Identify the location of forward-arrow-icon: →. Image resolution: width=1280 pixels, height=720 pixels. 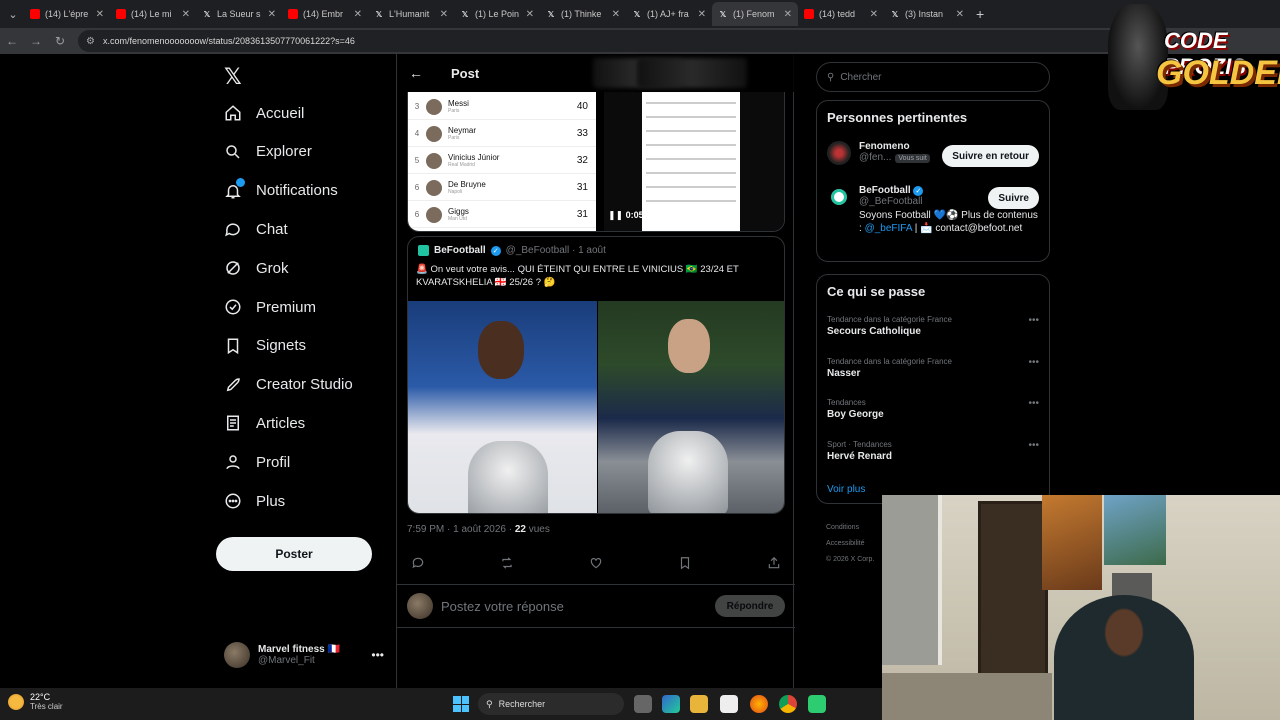
(36, 41).